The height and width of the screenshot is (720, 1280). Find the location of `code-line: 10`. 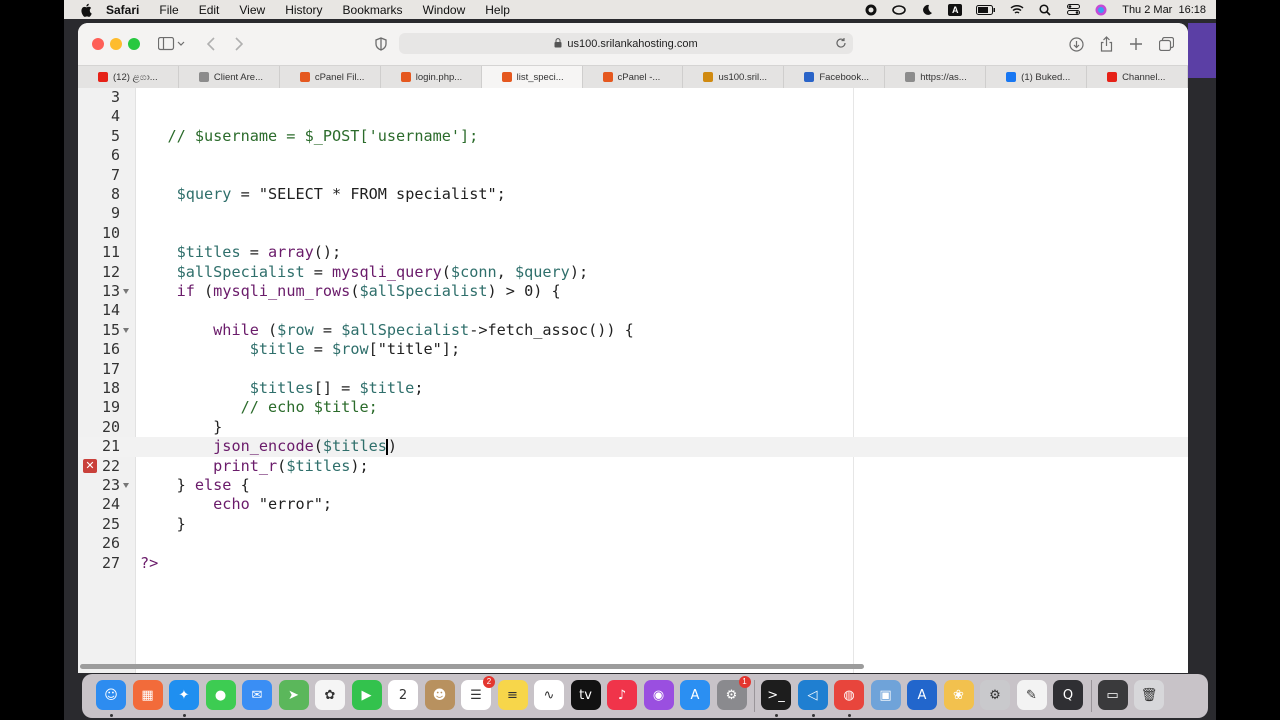

code-line: 10 is located at coordinates (633, 233).